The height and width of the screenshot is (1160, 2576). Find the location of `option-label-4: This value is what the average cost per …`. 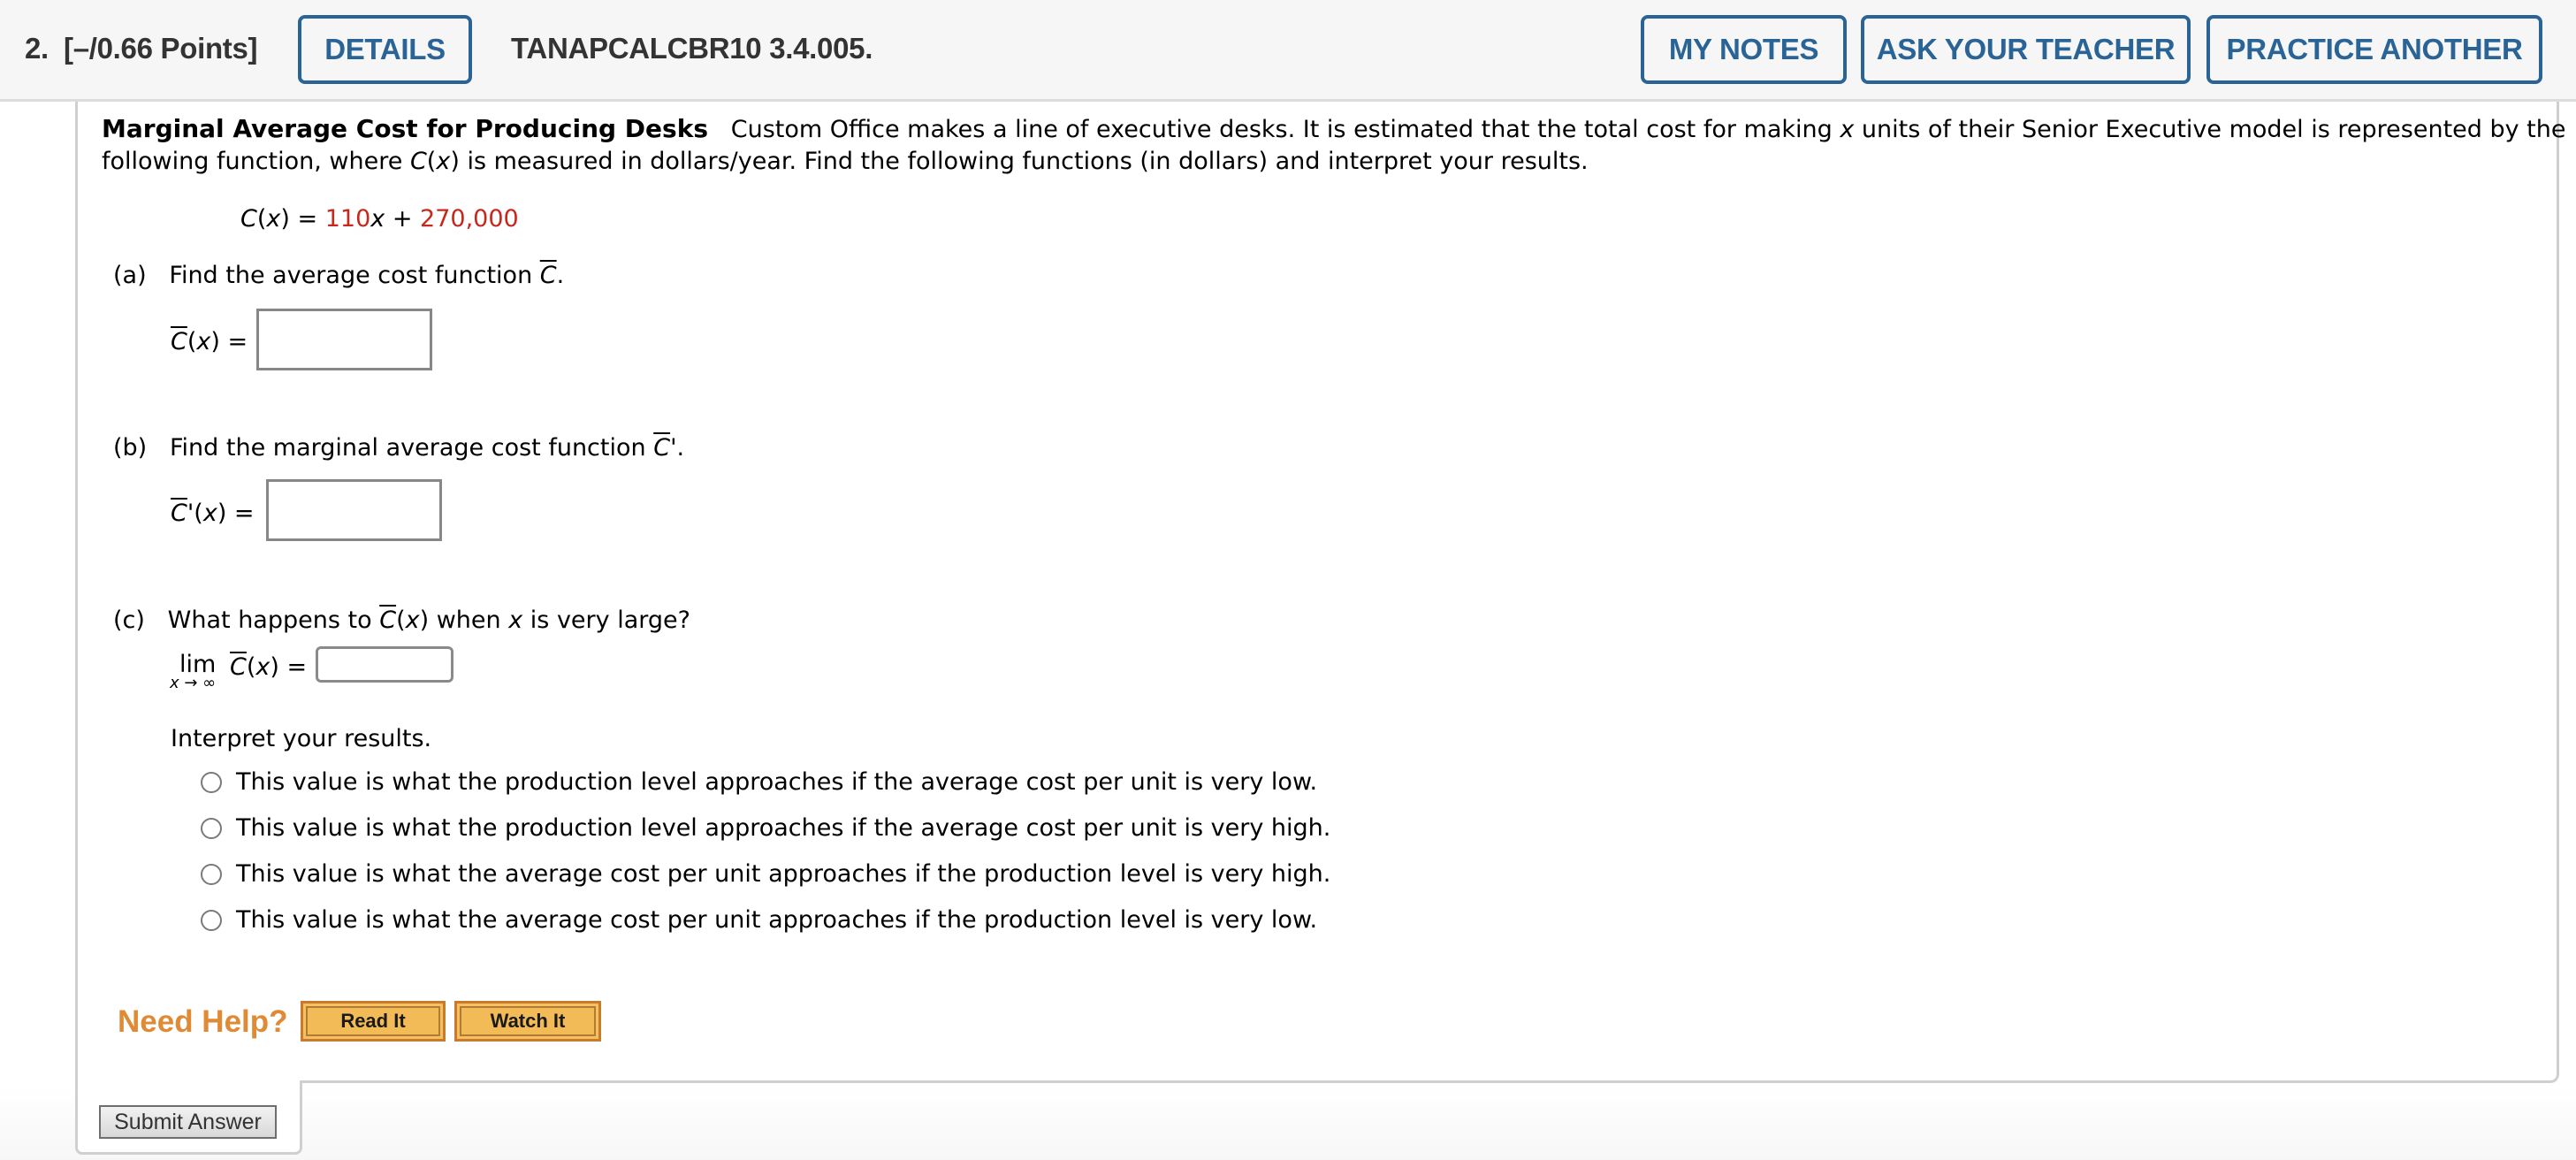

option-label-4: This value is what the average cost per … is located at coordinates (776, 920).